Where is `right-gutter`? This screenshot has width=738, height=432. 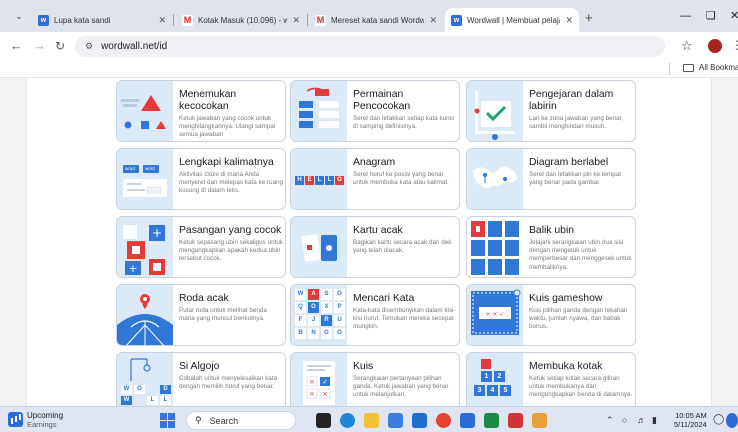
right-gutter is located at coordinates (724, 242).